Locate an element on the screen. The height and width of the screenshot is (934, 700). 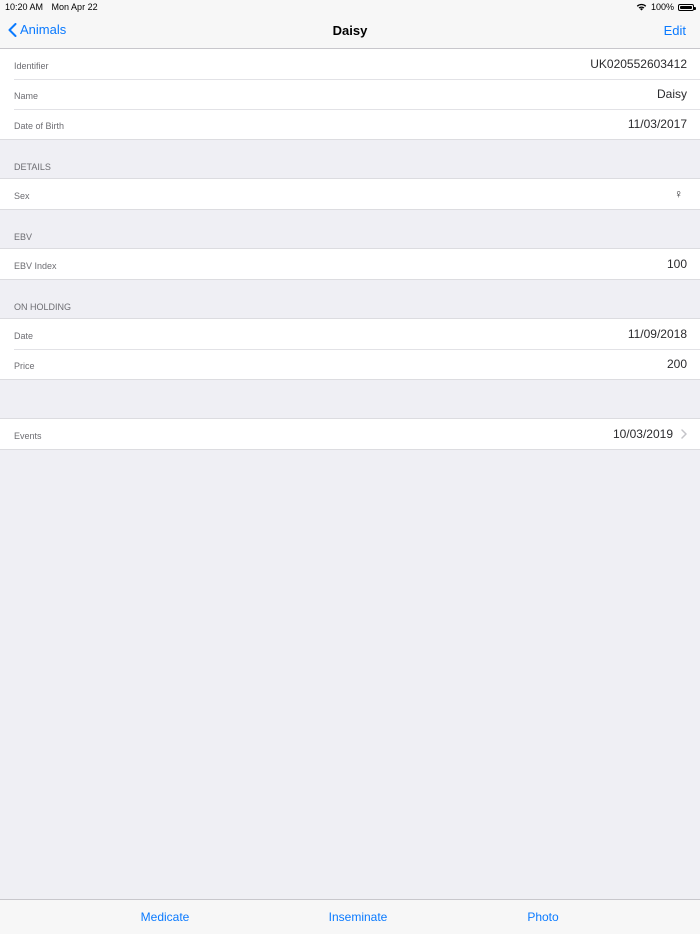
medicate-button: Medicate is located at coordinates (165, 917).